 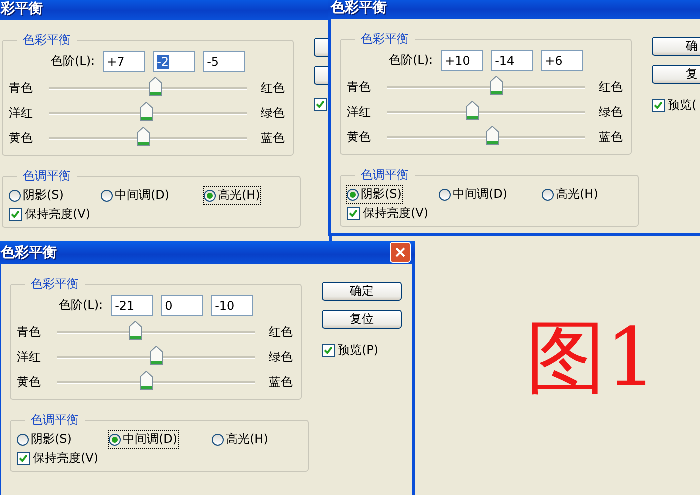 What do you see at coordinates (591, 358) in the screenshot?
I see `figure-label: 图1` at bounding box center [591, 358].